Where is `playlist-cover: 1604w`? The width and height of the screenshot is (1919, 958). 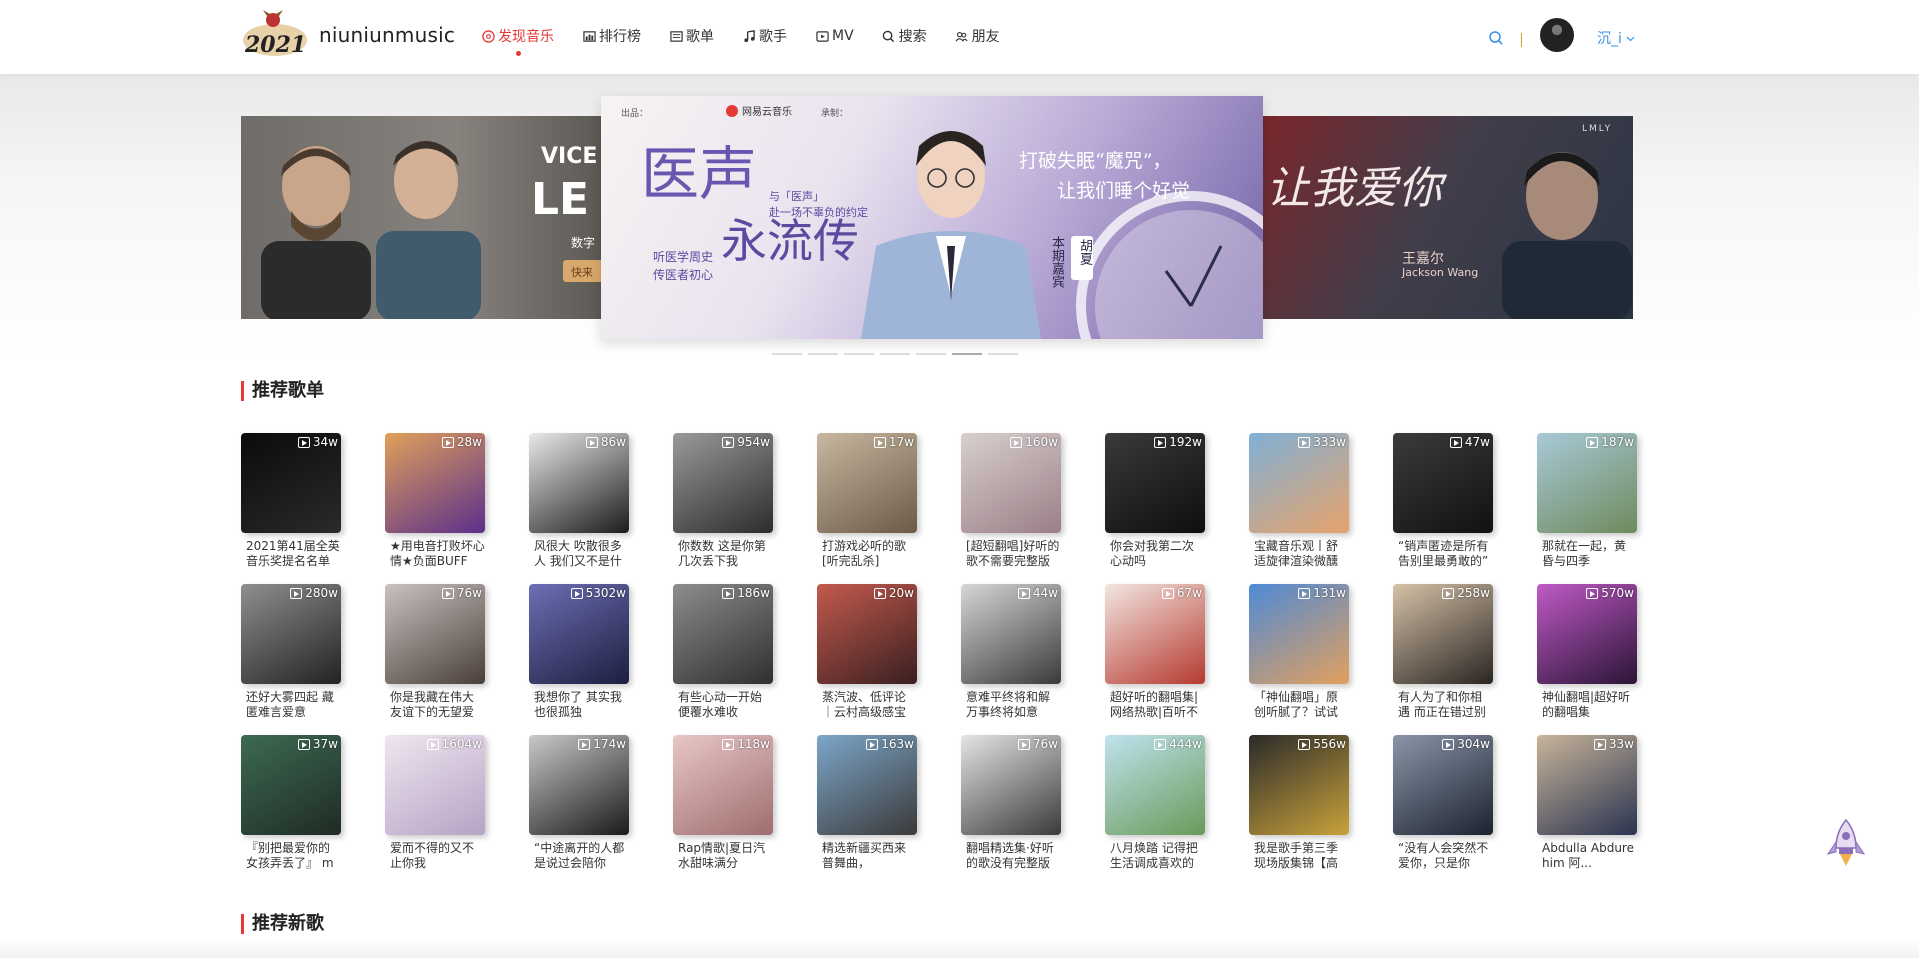 playlist-cover: 1604w is located at coordinates (435, 785).